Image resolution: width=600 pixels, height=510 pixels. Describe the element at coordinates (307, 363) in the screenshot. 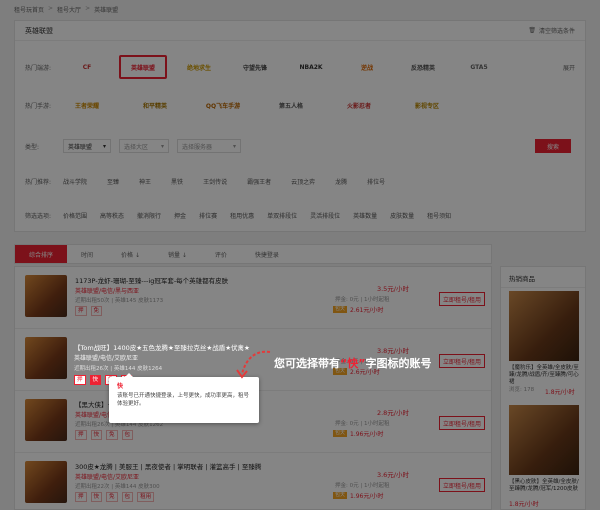

I see `callout-text-before: 您可选择带有` at that location.